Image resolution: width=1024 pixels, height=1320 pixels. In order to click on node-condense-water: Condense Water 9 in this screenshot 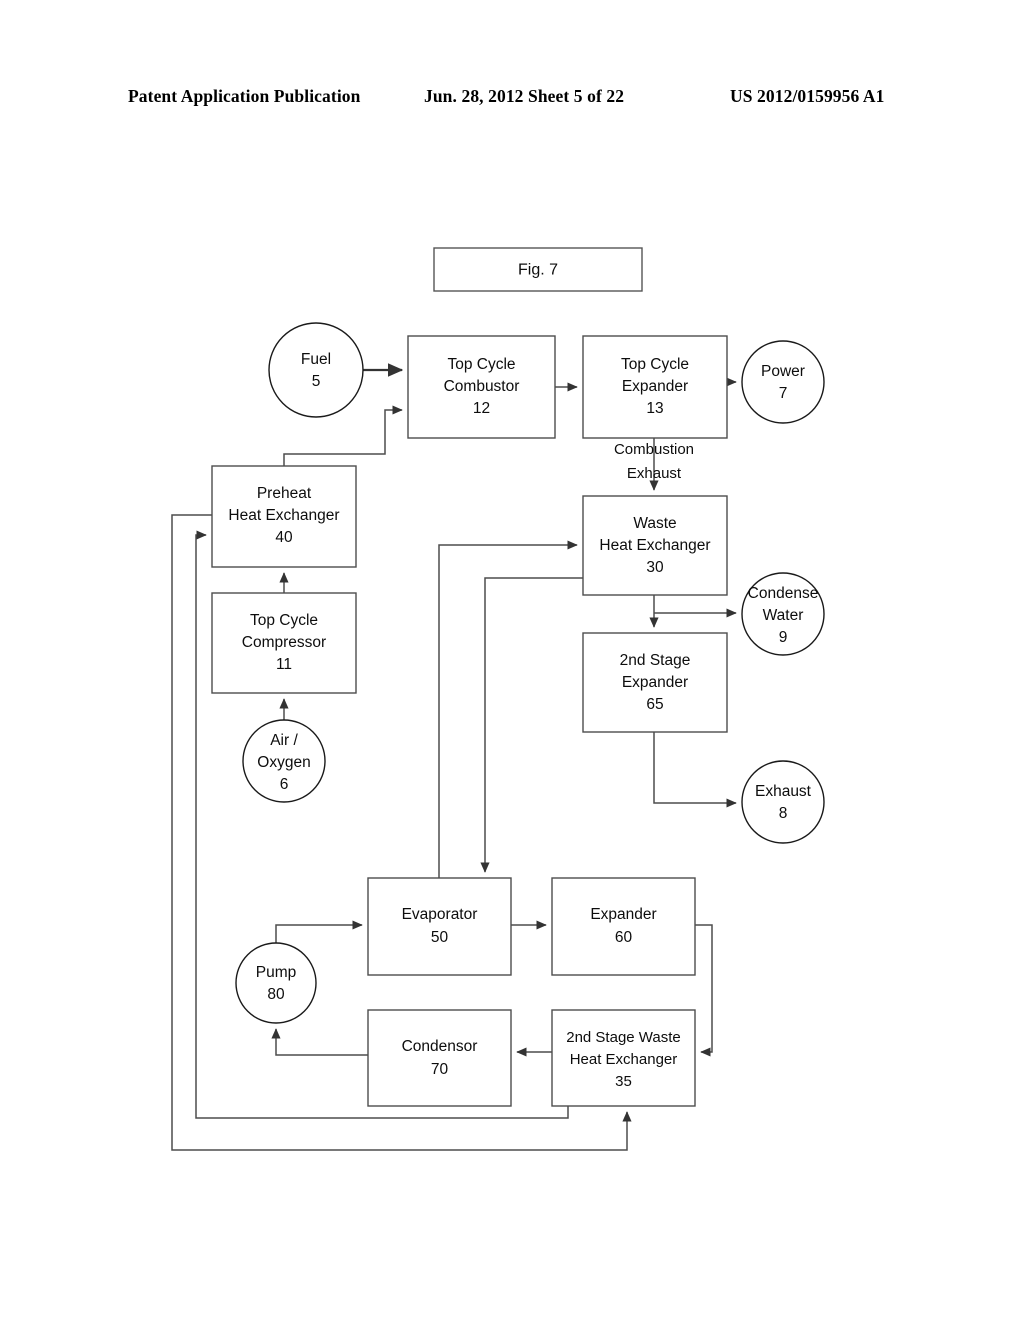, I will do `click(783, 614)`.